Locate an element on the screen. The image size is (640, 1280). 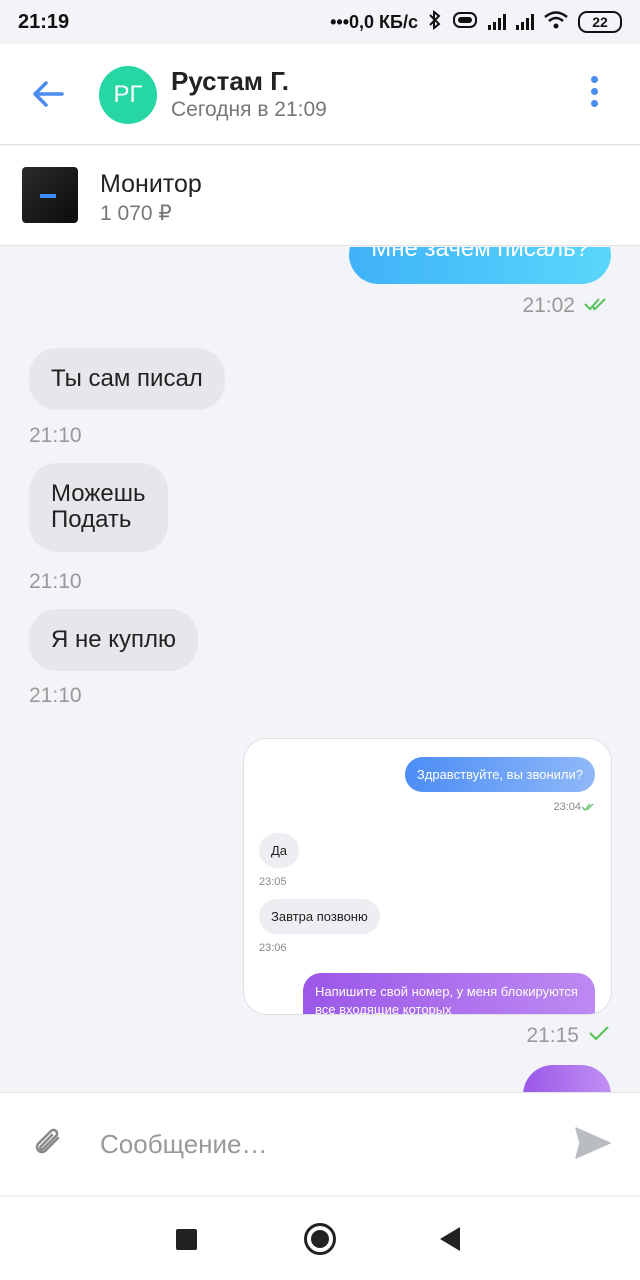
message-time: 21:15 is located at coordinates (568, 1036).